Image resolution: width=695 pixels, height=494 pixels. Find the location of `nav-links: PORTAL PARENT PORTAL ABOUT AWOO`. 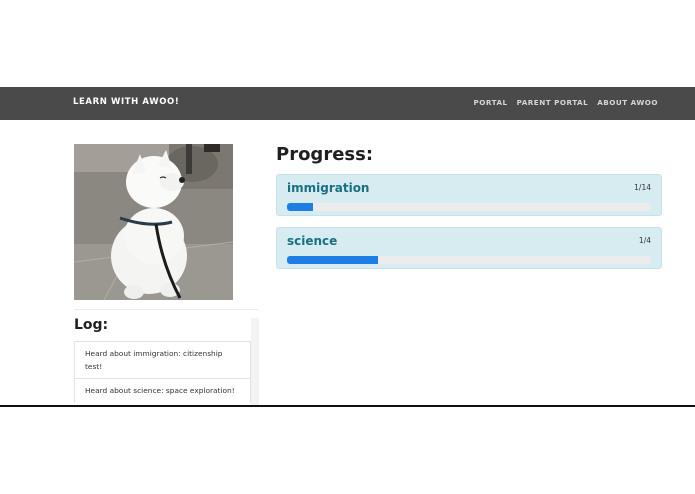

nav-links: PORTAL PARENT PORTAL ABOUT AWOO is located at coordinates (566, 102).